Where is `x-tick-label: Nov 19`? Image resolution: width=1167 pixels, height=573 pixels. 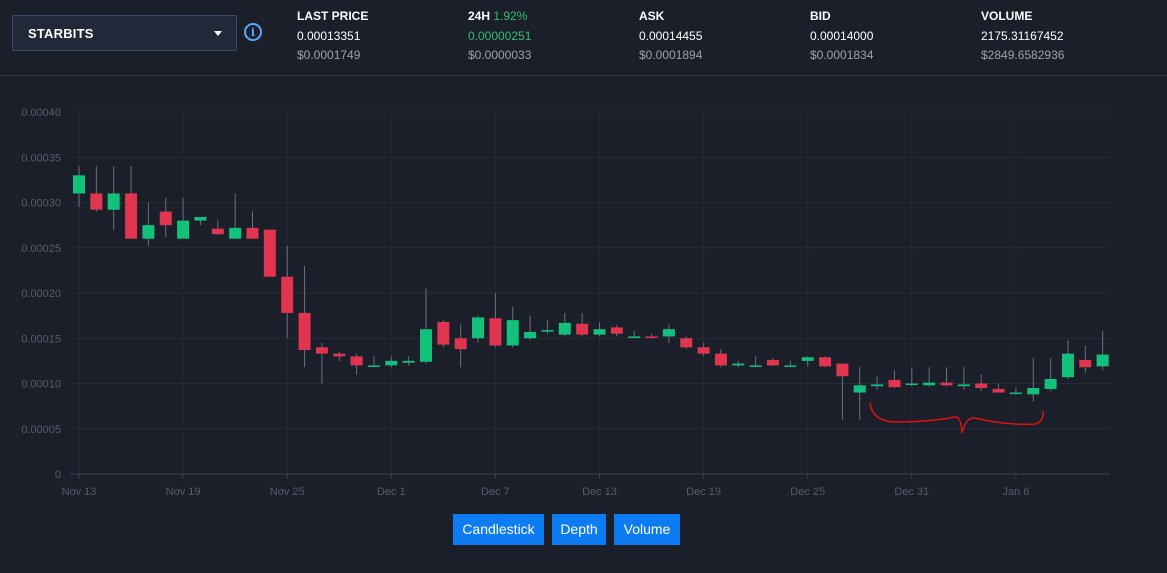 x-tick-label: Nov 19 is located at coordinates (183, 492).